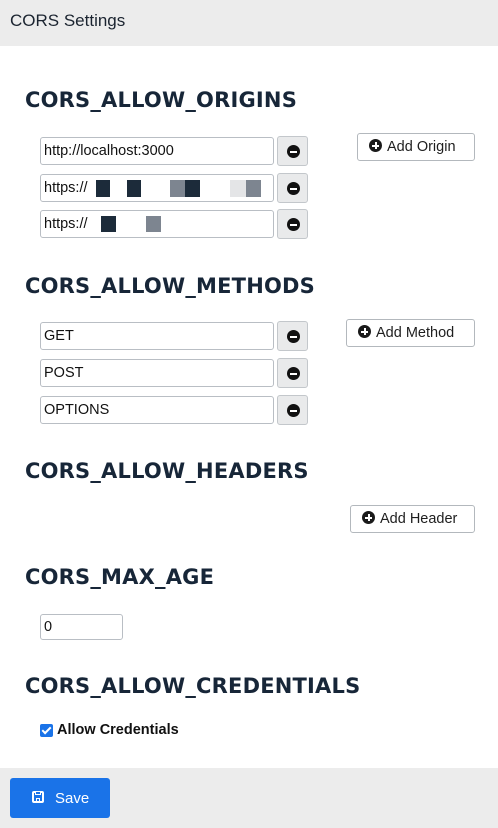  I want to click on add-origin-button: Add Origin, so click(416, 147).